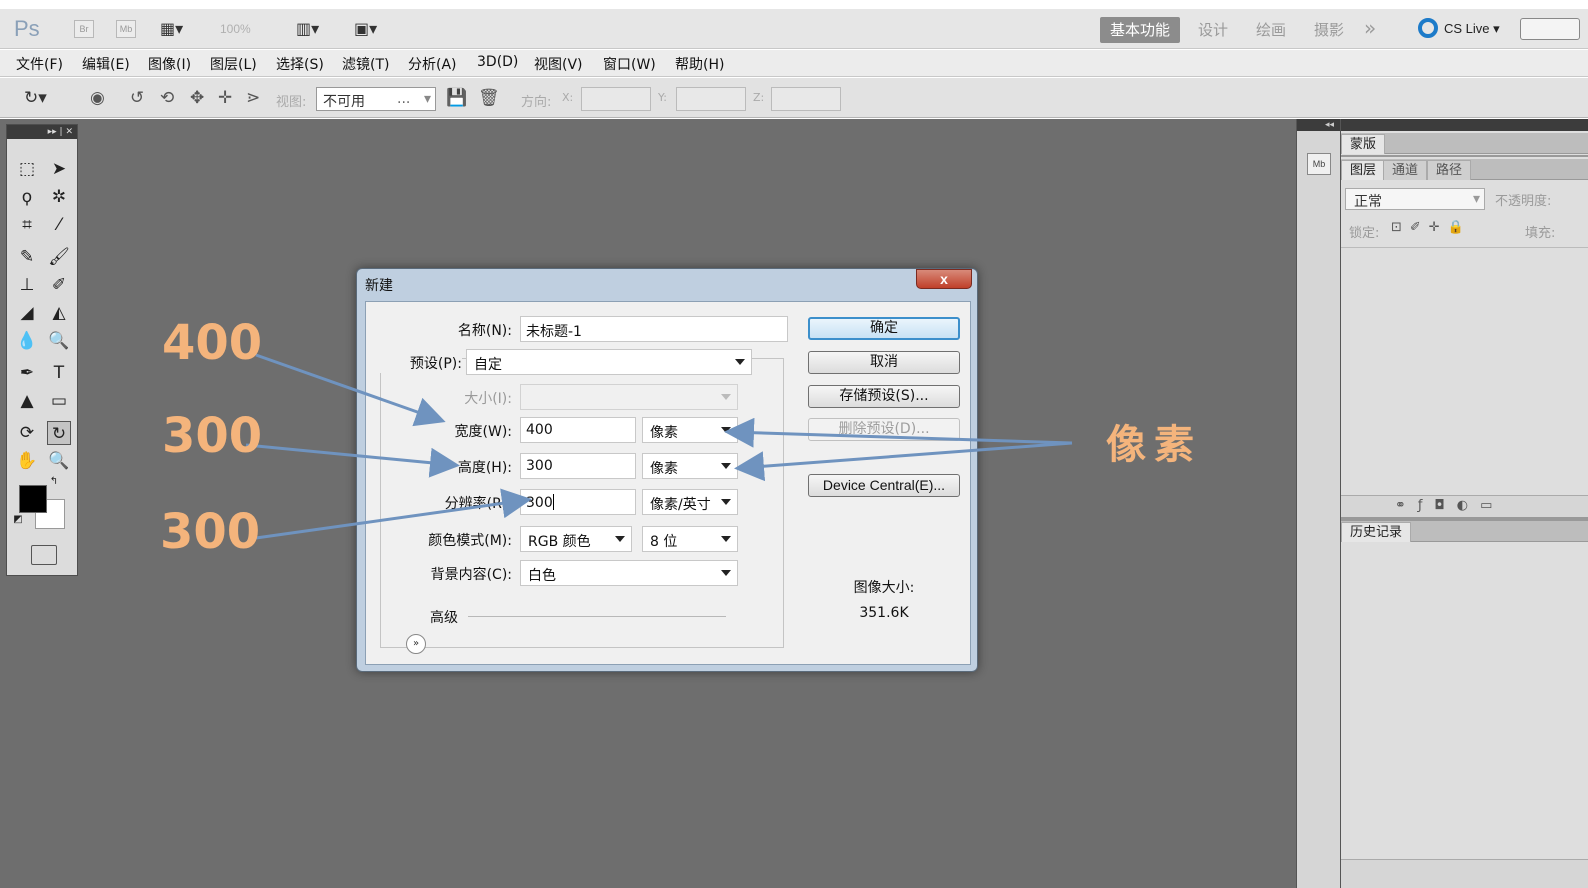  What do you see at coordinates (307, 28) in the screenshot?
I see `arrange-documents-icon: ▥▾` at bounding box center [307, 28].